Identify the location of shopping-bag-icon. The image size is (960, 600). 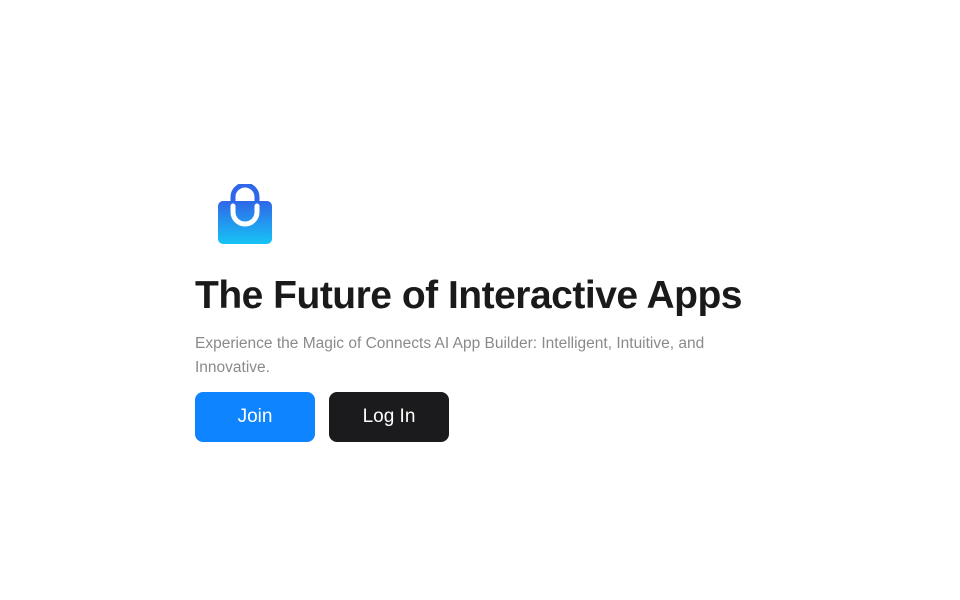
(245, 214).